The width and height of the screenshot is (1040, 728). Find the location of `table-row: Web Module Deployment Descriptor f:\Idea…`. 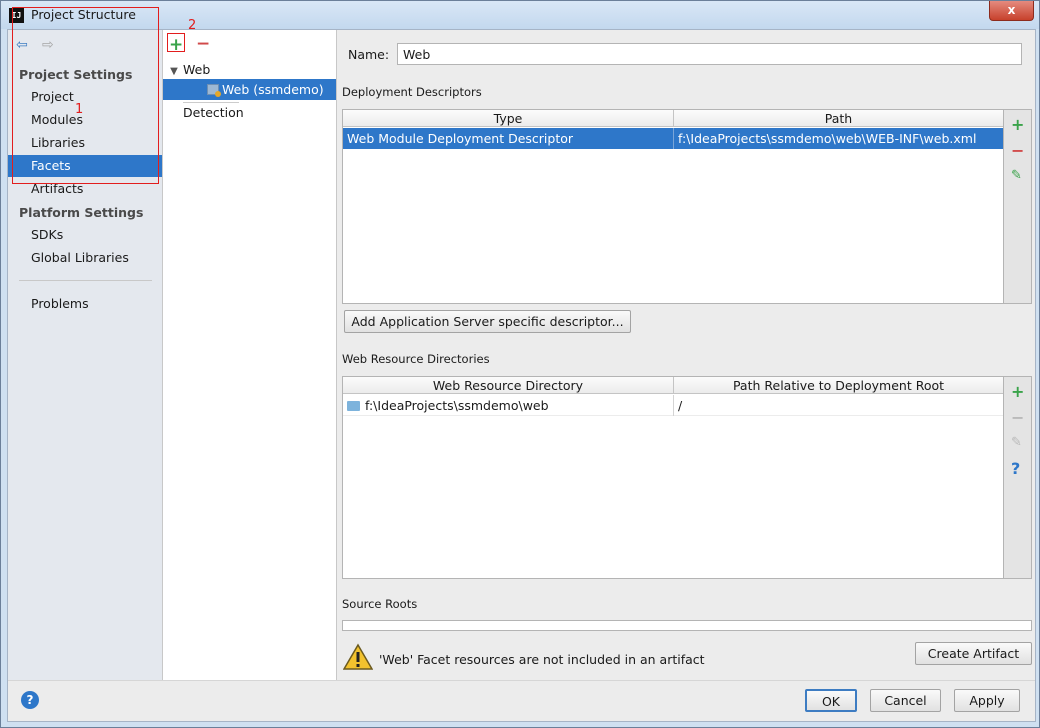

table-row: Web Module Deployment Descriptor f:\Idea… is located at coordinates (673, 138).